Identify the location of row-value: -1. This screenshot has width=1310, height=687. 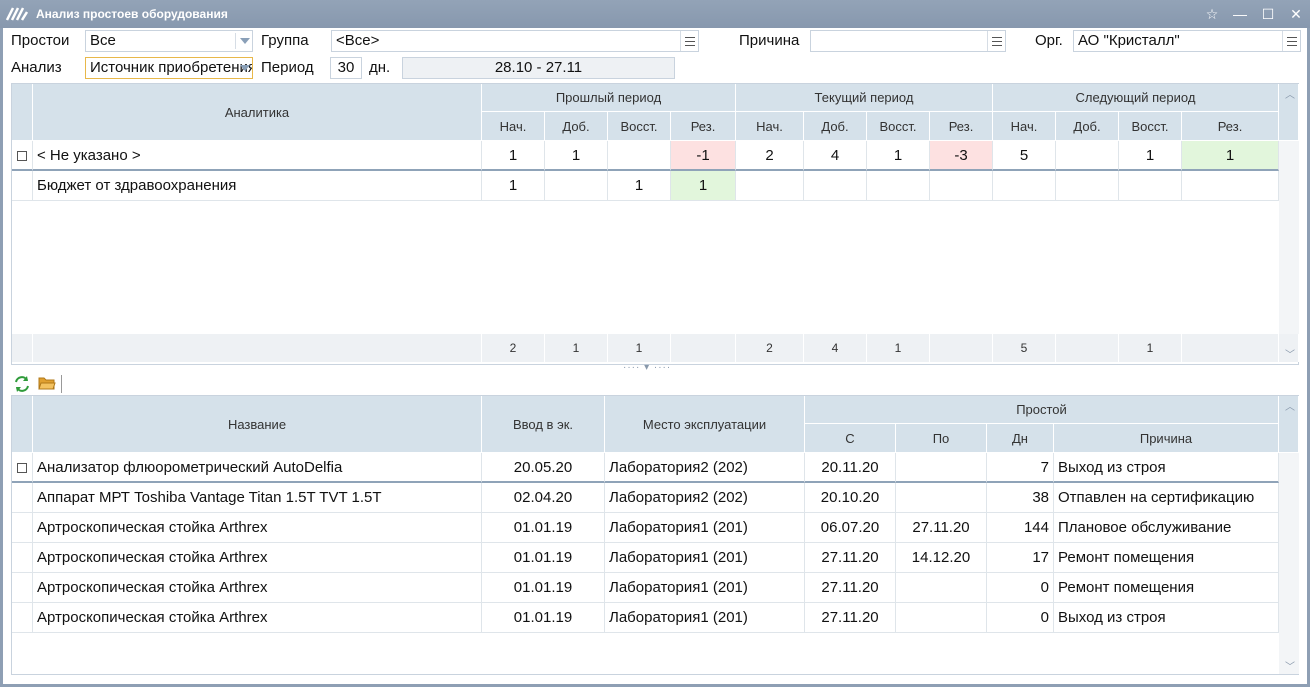
(703, 156).